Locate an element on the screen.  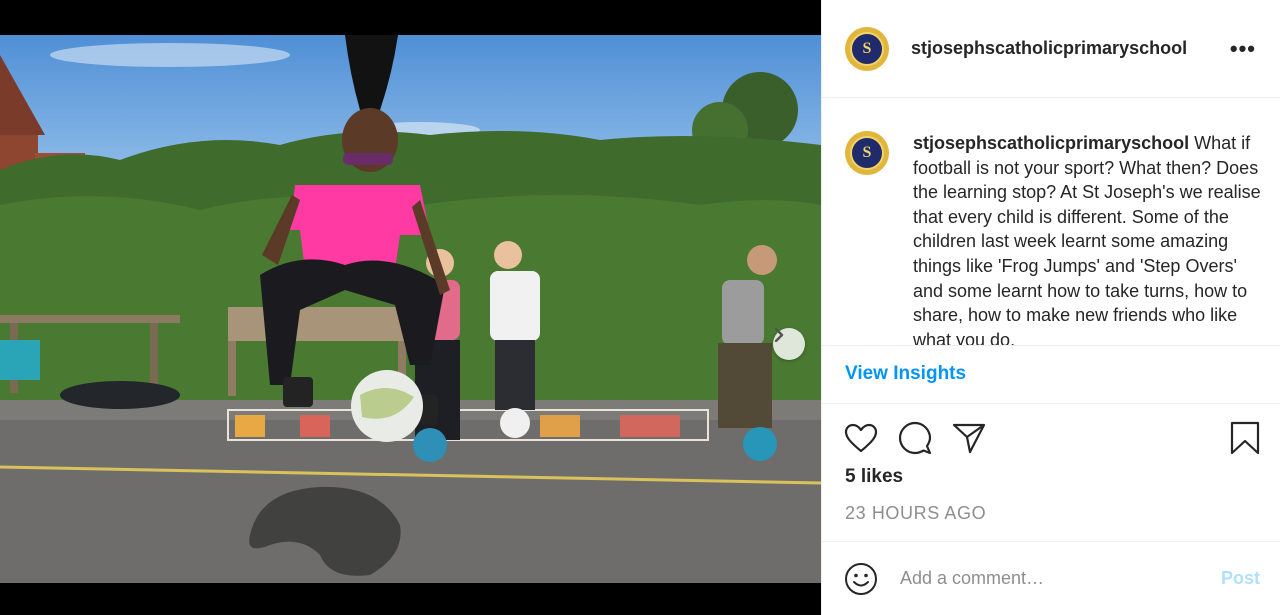
post-header: S stjosephscatholicprimaryschool ••• is located at coordinates (1051, 49).